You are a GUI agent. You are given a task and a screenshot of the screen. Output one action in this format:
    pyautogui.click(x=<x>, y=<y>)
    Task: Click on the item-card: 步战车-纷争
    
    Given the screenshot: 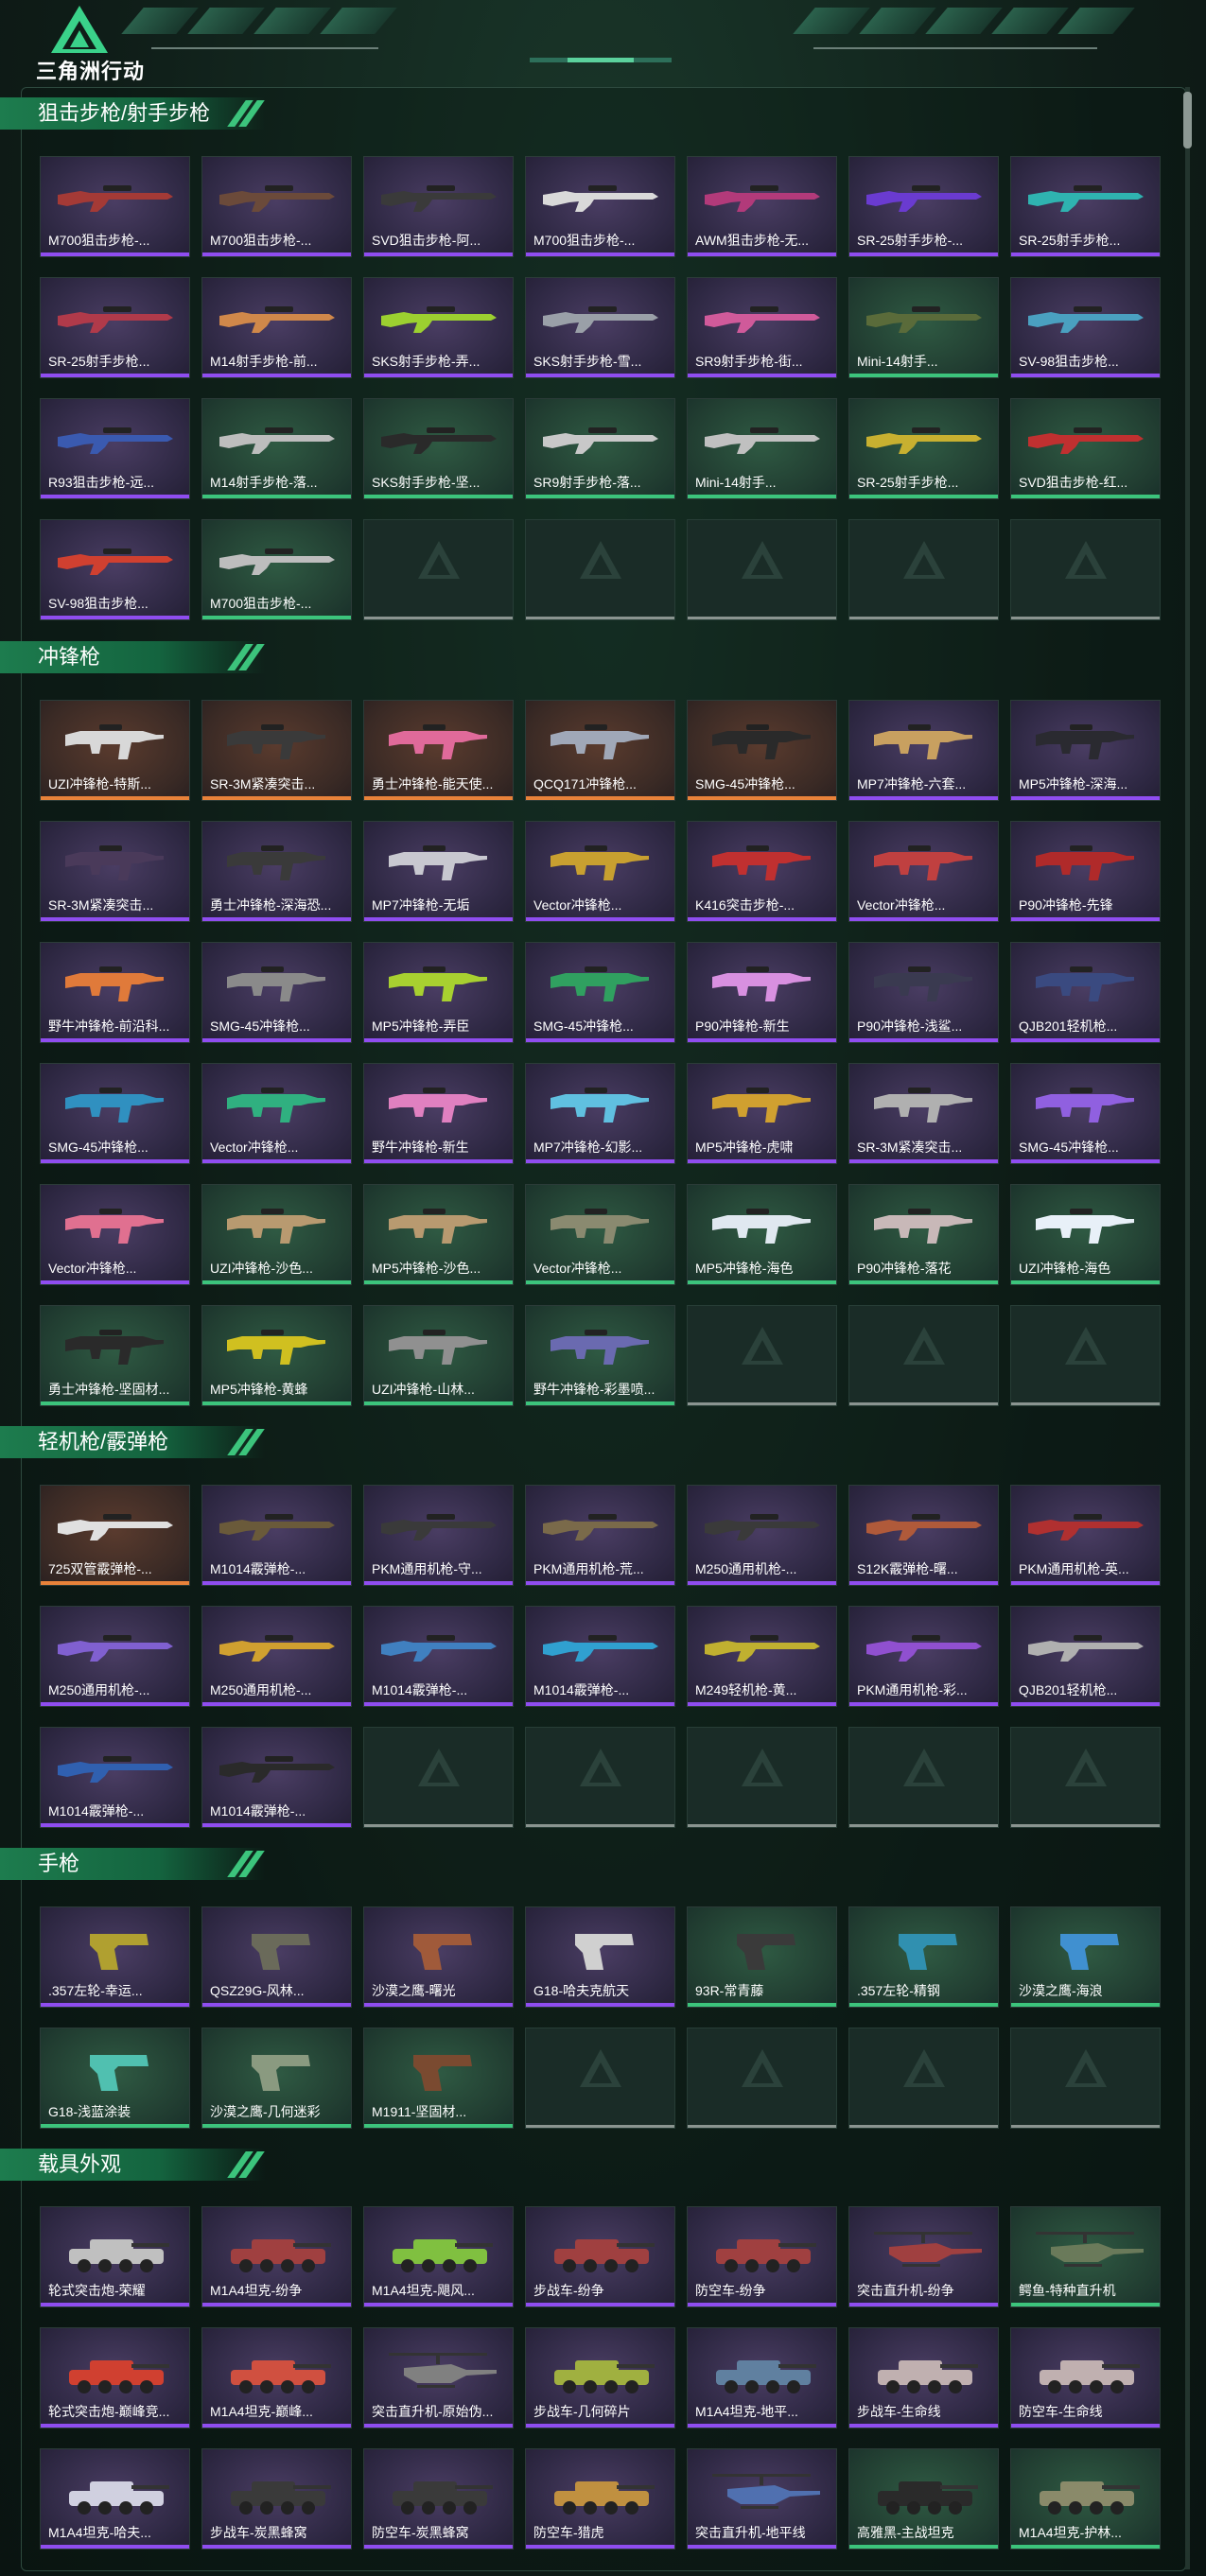 What is the action you would take?
    pyautogui.click(x=600, y=2256)
    